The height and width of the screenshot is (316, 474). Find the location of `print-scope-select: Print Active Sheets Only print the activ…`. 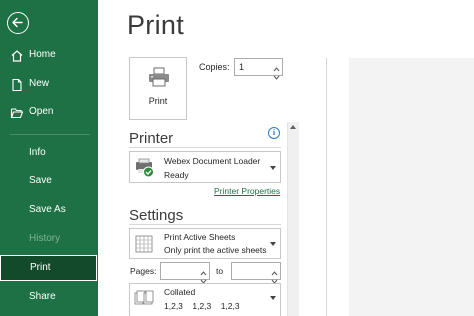

print-scope-select: Print Active Sheets Only print the activ… is located at coordinates (205, 243).